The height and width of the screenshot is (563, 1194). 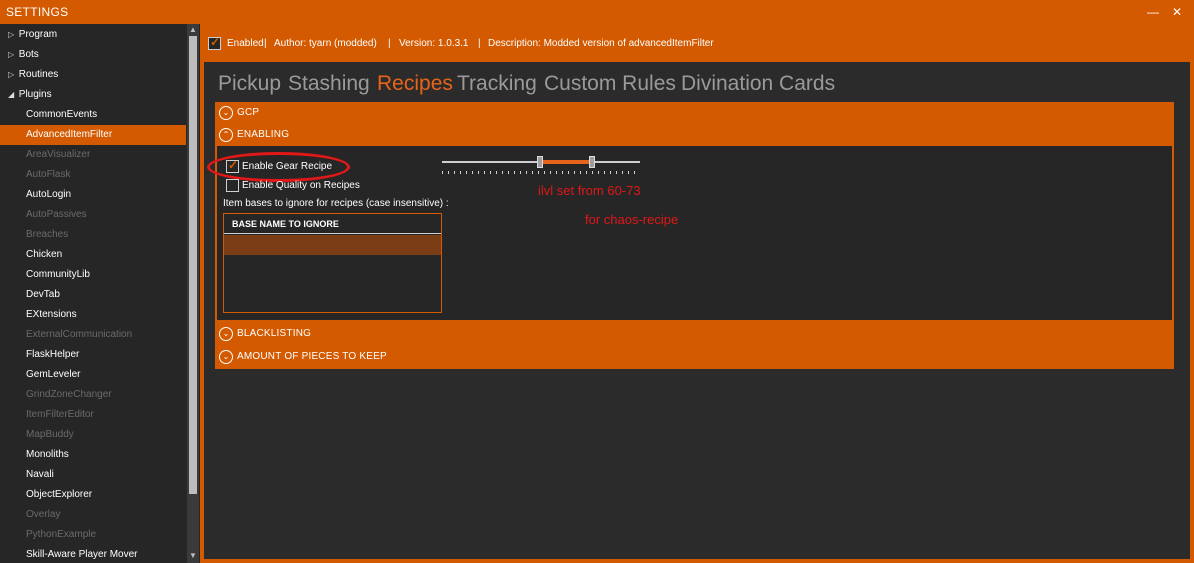 What do you see at coordinates (694, 357) in the screenshot?
I see `section-amount-header: ⌄ AMOUNT OF PIECES TO KEEP` at bounding box center [694, 357].